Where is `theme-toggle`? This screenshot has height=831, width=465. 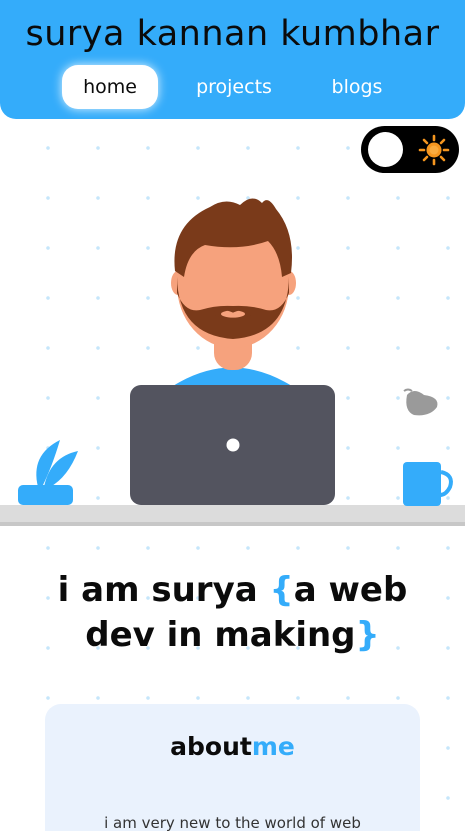
theme-toggle is located at coordinates (410, 149).